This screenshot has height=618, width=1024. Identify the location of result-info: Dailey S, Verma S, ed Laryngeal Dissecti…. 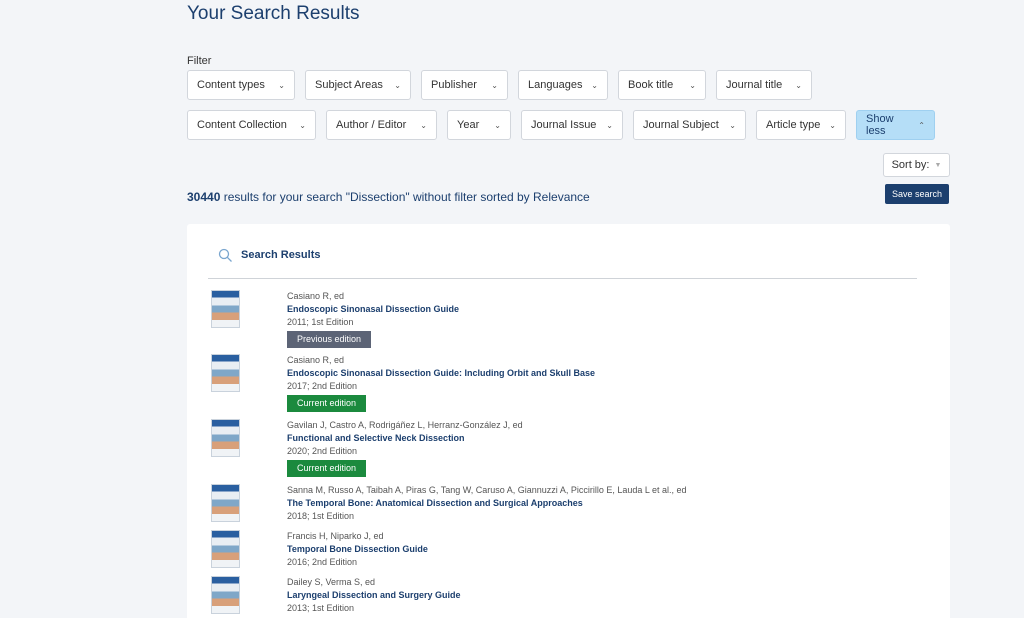
(587, 595).